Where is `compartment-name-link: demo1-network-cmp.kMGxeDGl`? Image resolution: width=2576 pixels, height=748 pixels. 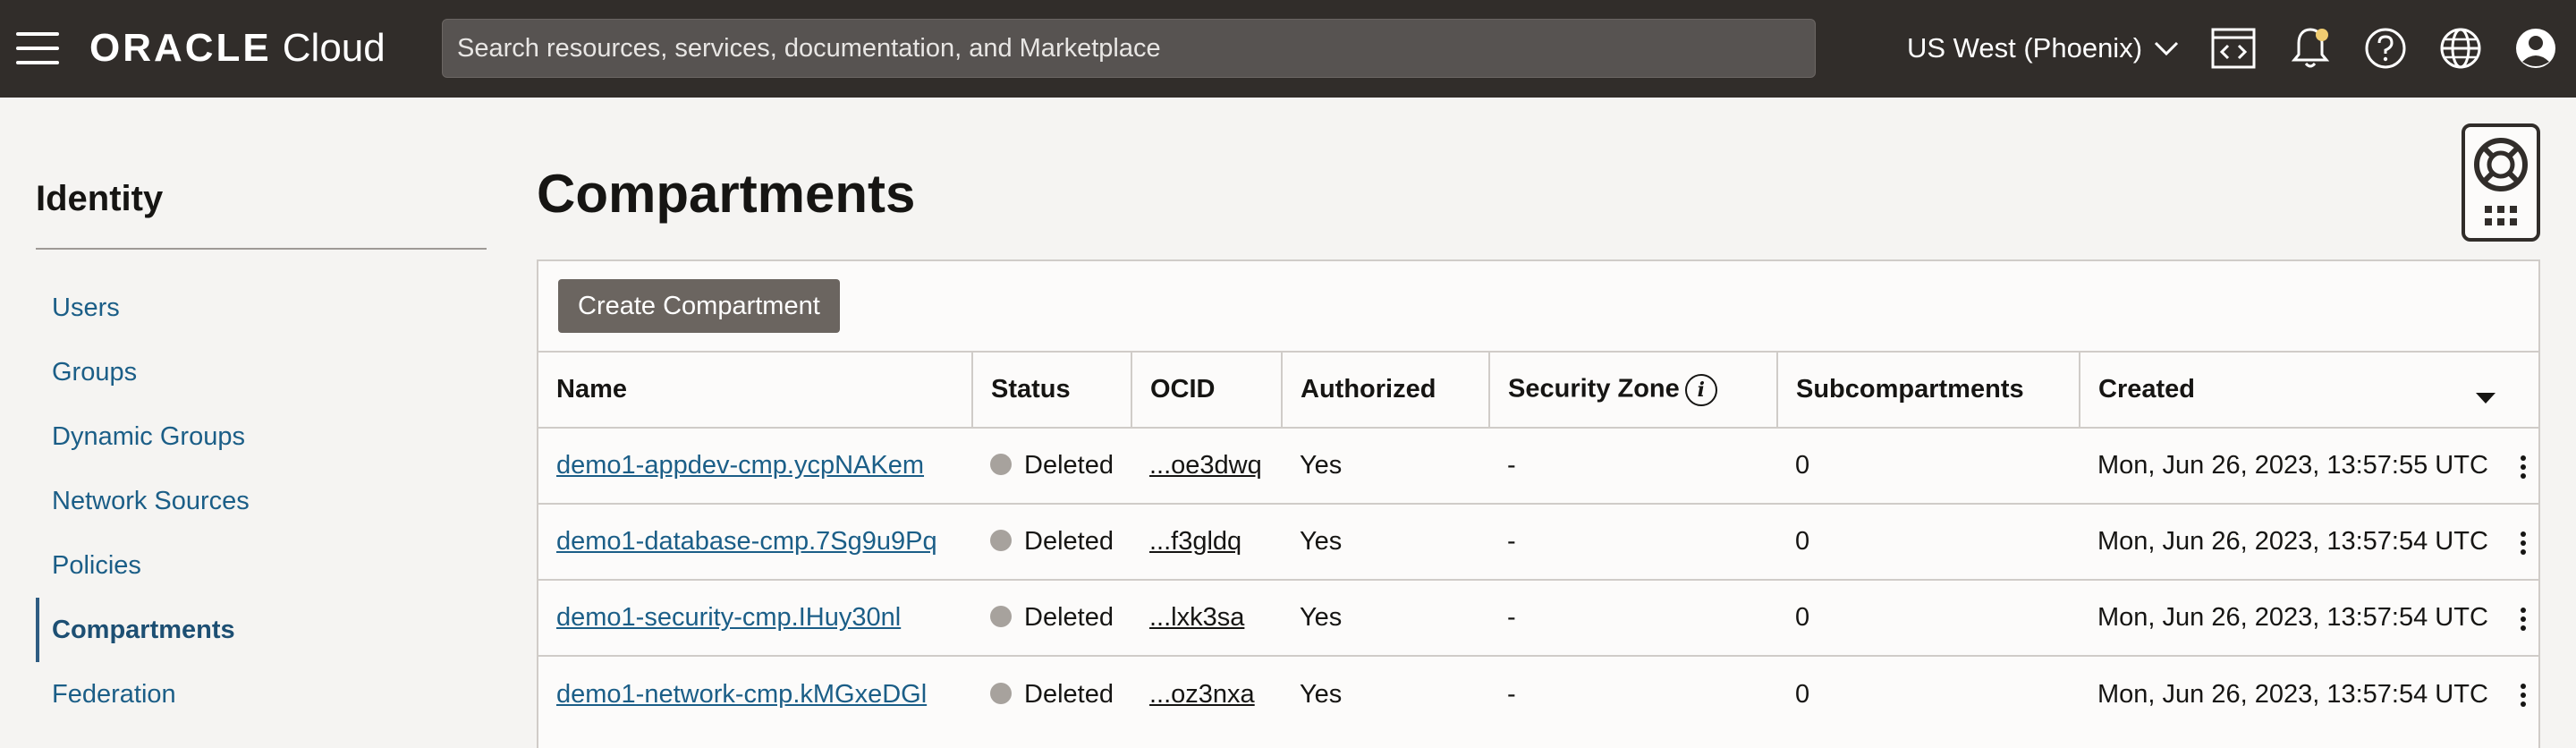 compartment-name-link: demo1-network-cmp.kMGxeDGl is located at coordinates (741, 694).